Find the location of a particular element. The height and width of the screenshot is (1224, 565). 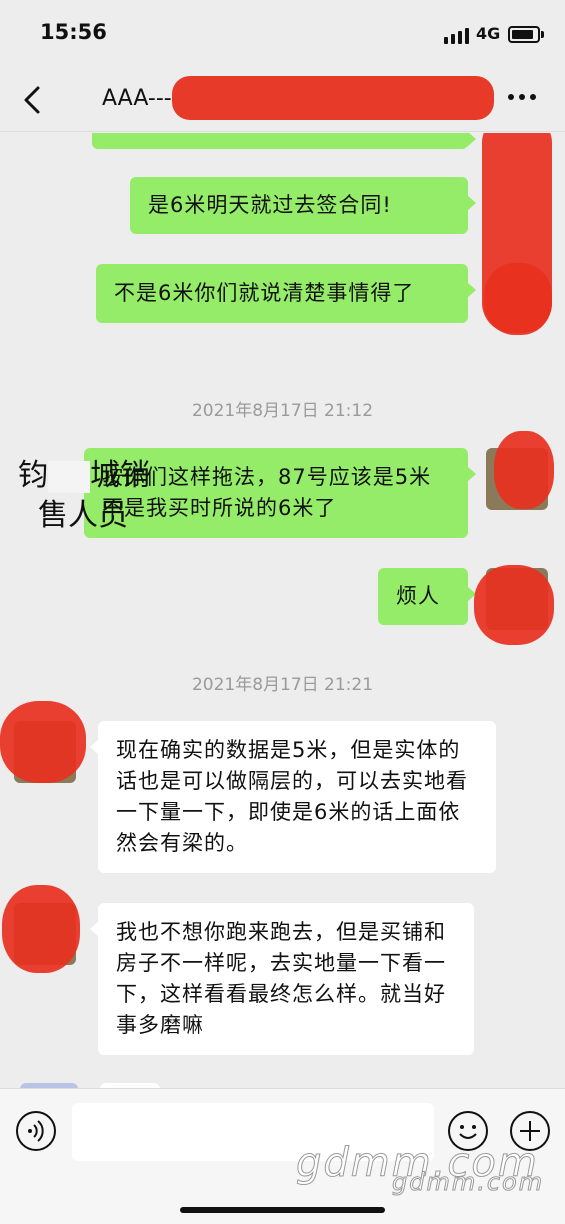

message-bubble-partial is located at coordinates (284, 141).